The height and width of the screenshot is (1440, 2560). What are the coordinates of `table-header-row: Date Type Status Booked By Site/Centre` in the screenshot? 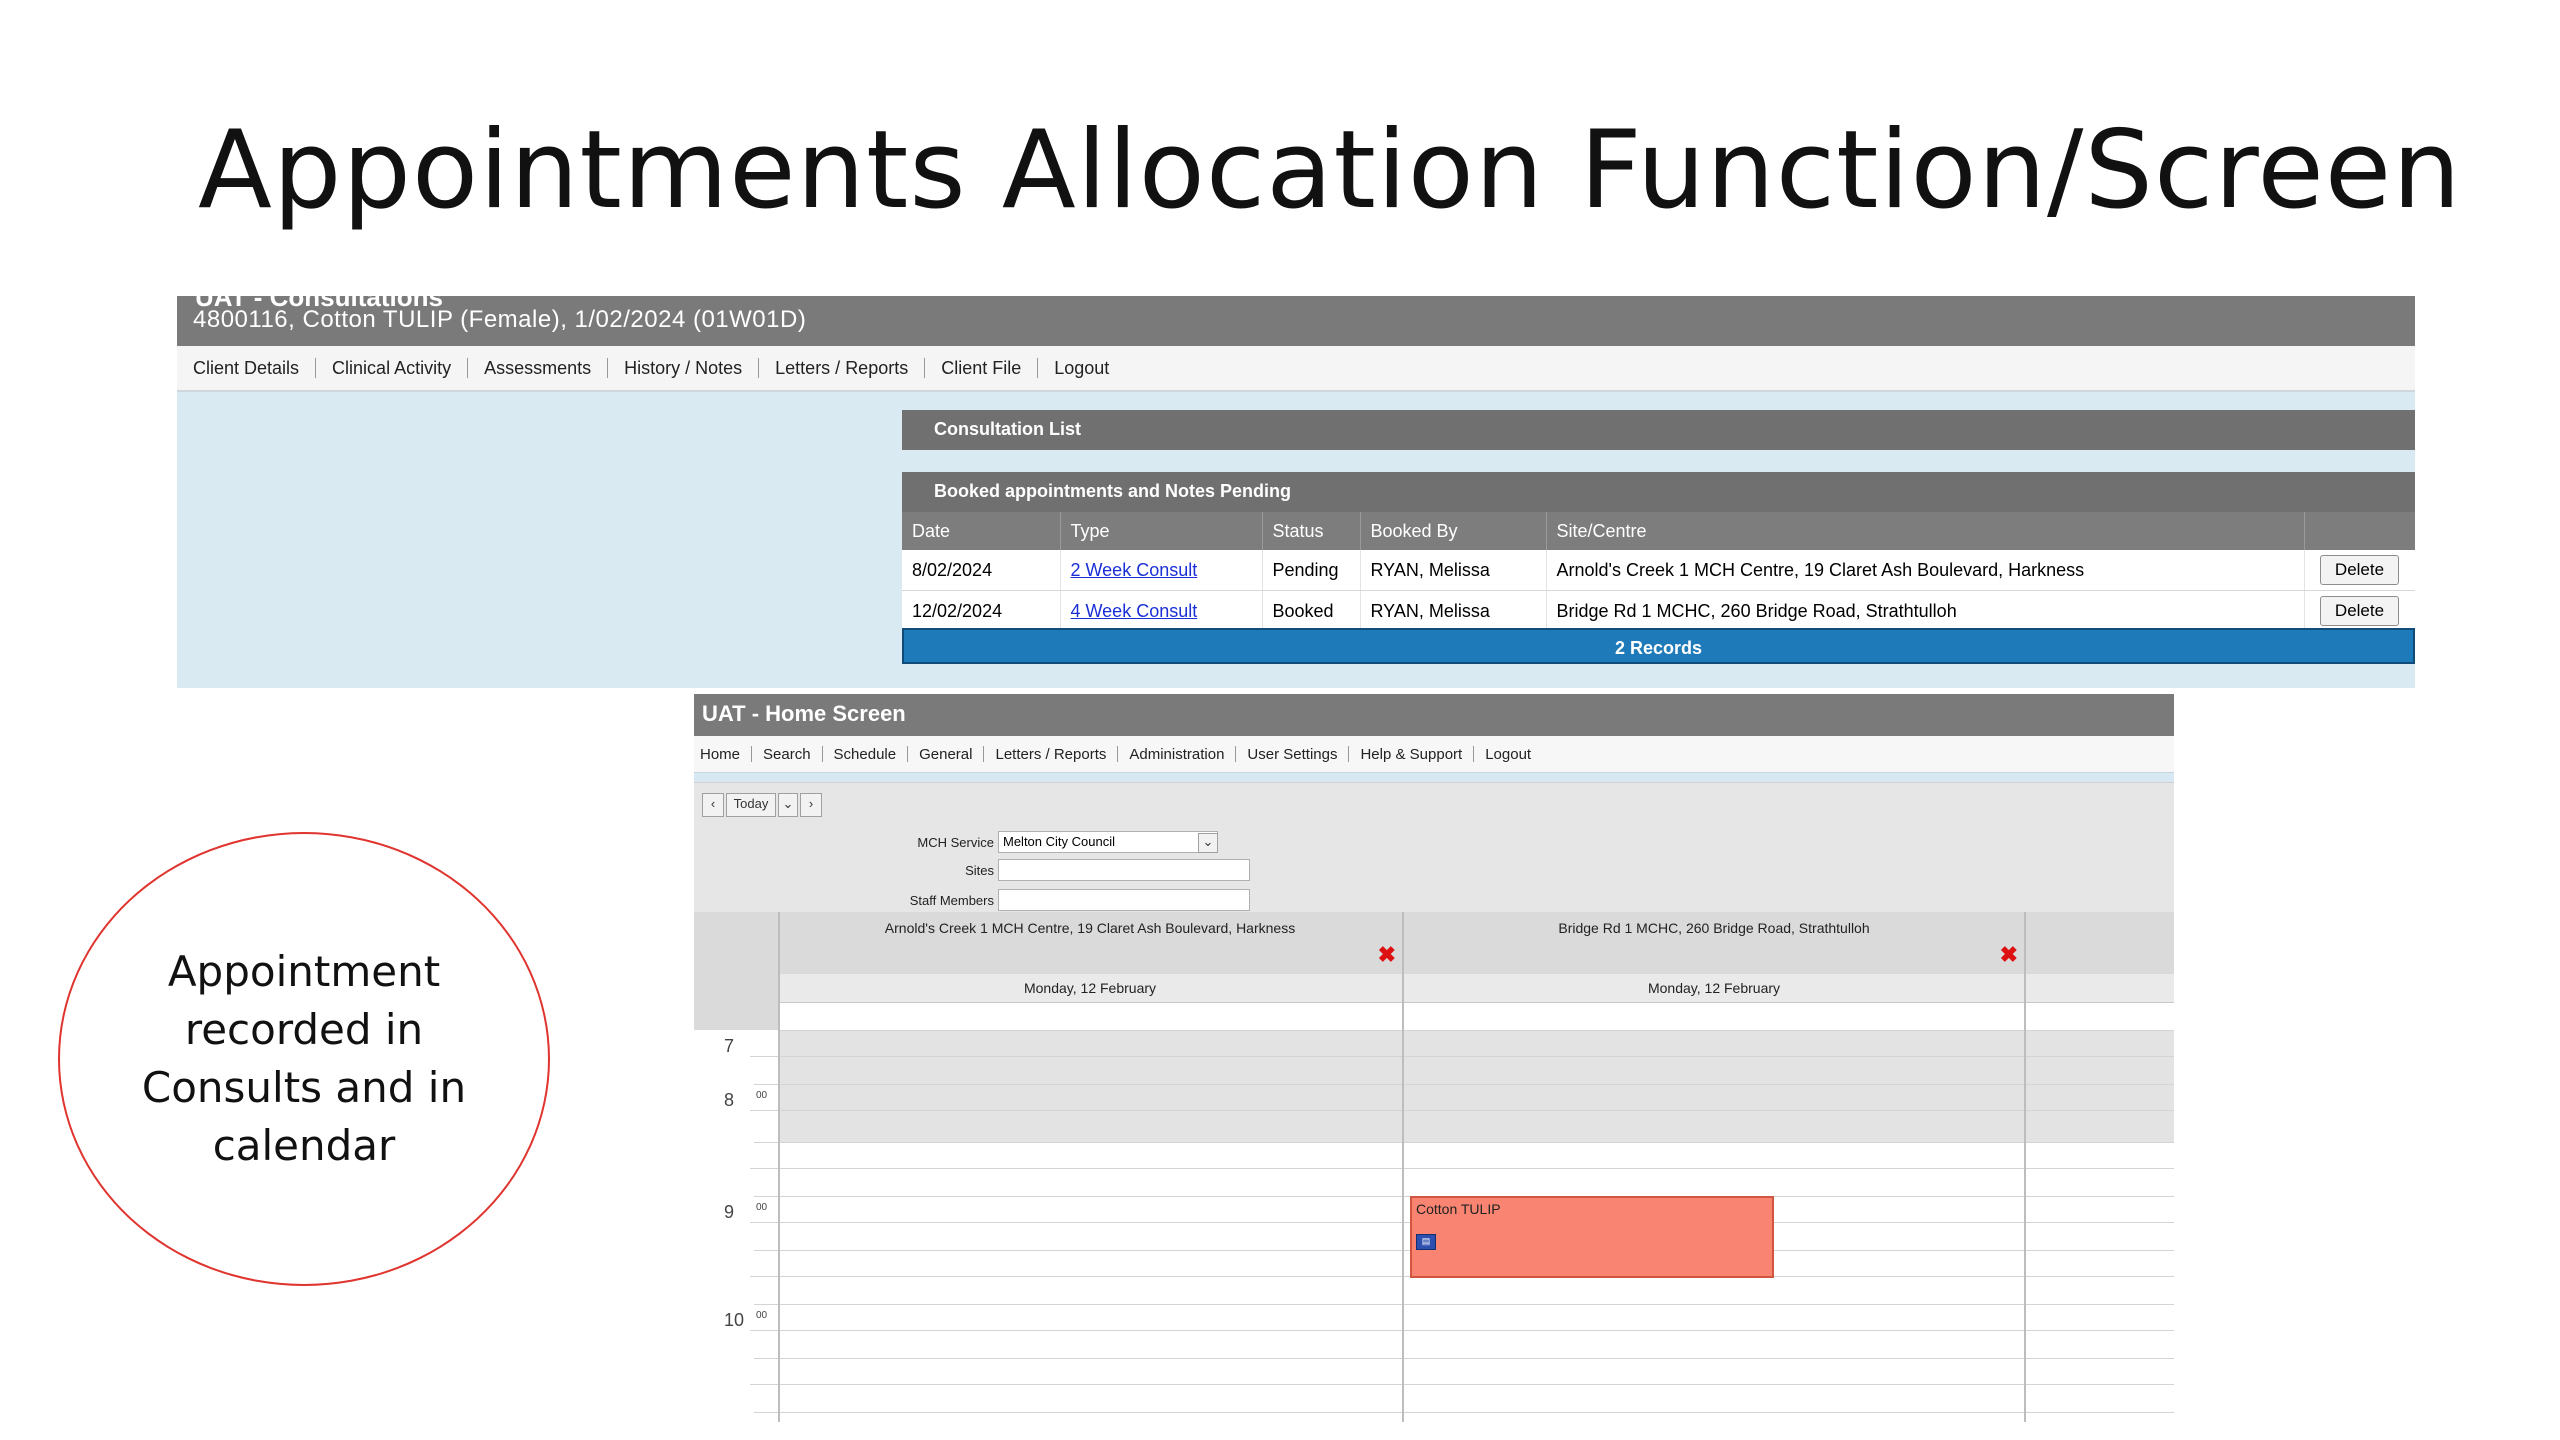 It's located at (1658, 531).